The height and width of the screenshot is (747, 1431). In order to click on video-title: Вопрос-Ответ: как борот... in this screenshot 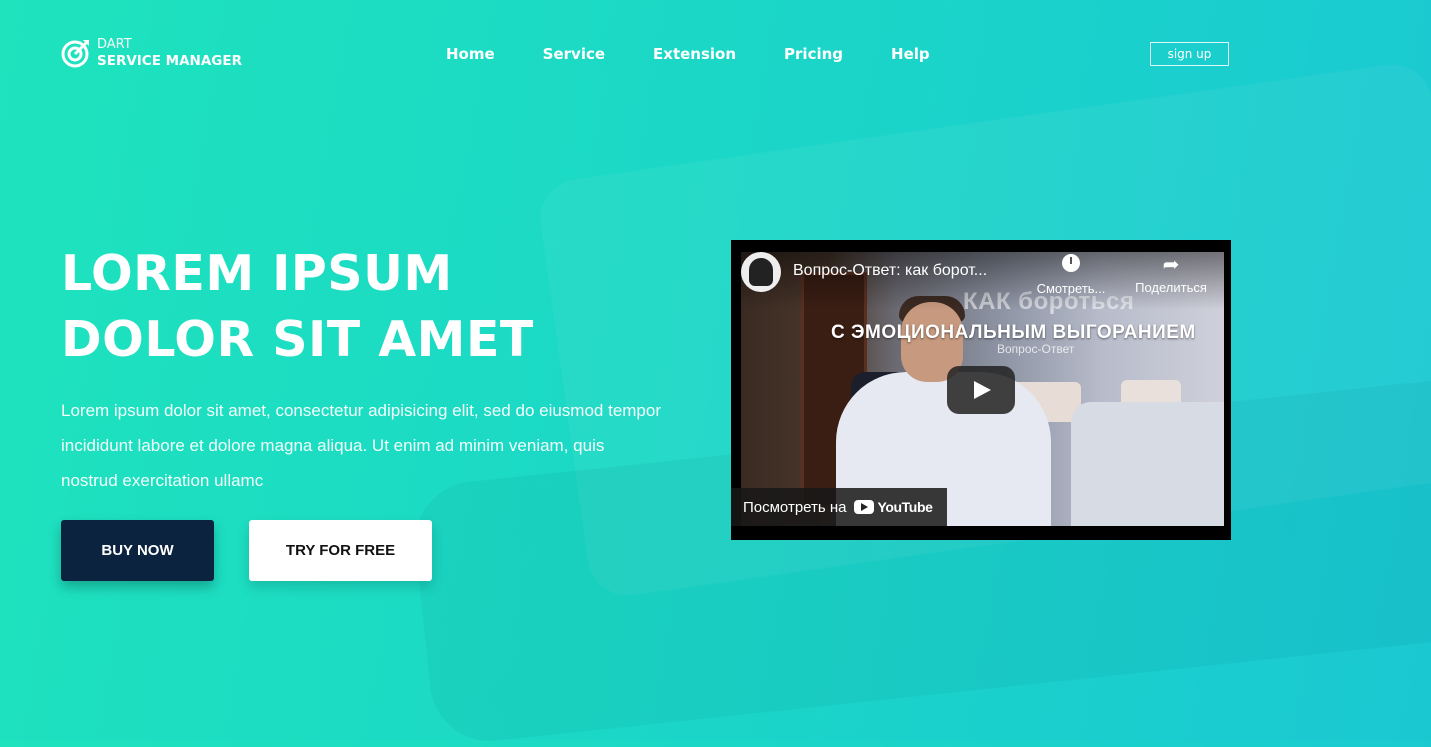, I will do `click(890, 271)`.